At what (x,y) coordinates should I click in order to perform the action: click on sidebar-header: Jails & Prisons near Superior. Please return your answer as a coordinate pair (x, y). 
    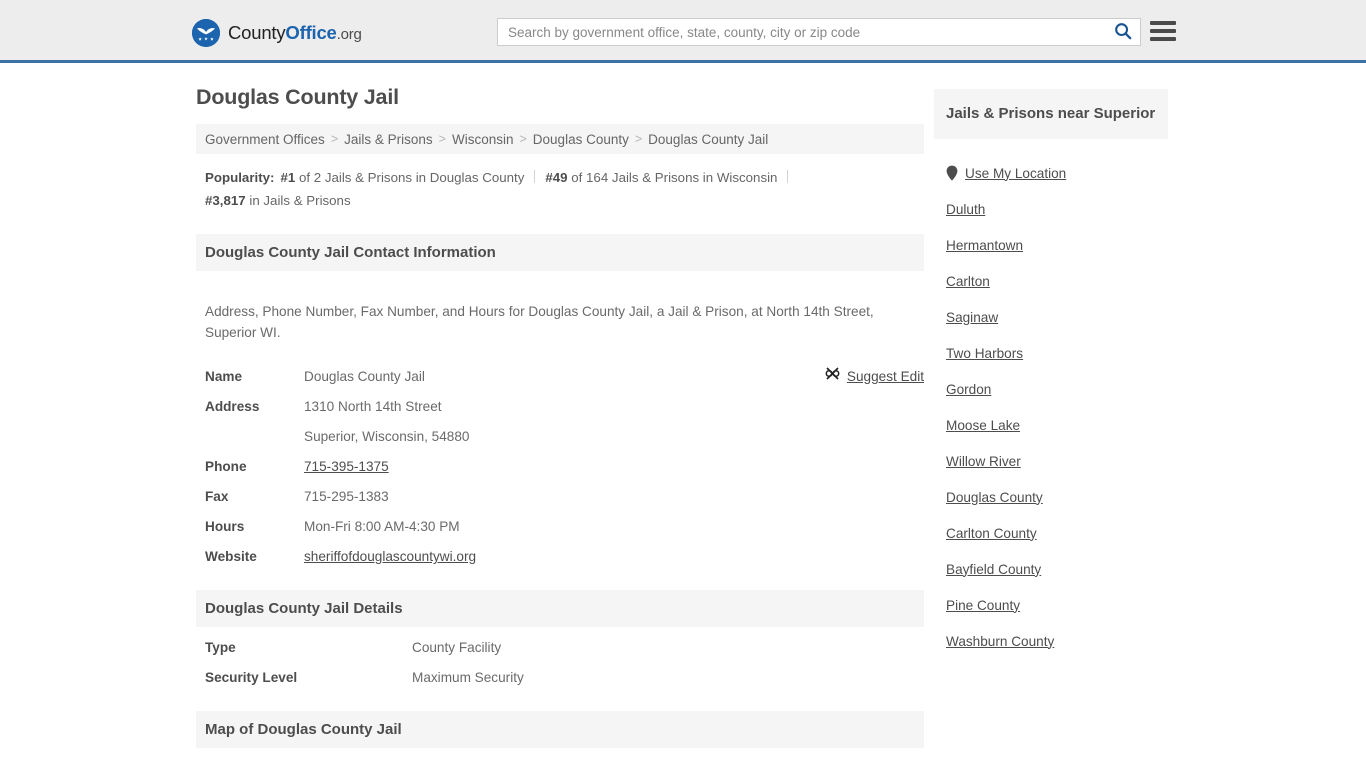
    Looking at the image, I should click on (1051, 114).